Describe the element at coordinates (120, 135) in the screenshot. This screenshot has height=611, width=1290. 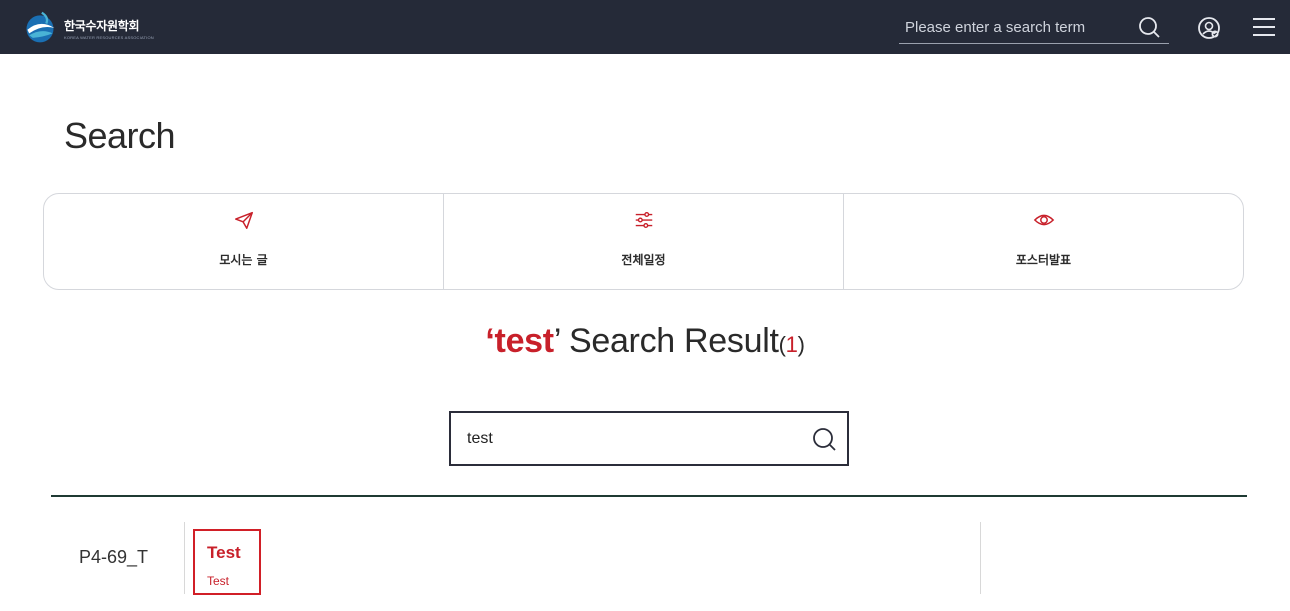
I see `page-title: Search` at that location.